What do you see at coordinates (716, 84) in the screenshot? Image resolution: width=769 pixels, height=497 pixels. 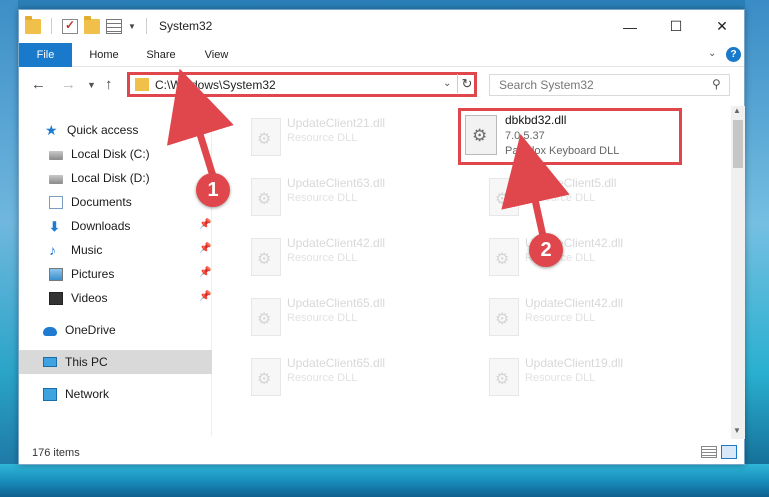 I see `search-icon: ⚲` at bounding box center [716, 84].